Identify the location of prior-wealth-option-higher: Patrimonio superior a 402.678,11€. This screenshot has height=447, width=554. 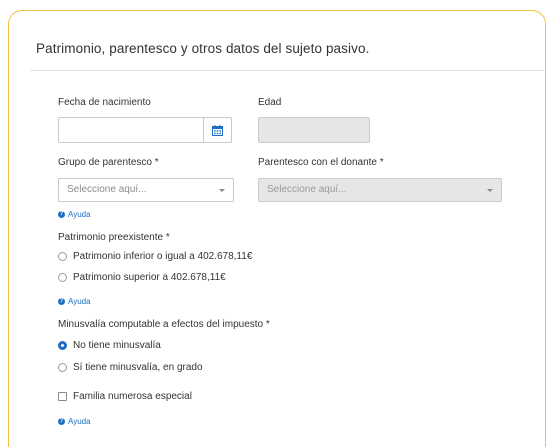
(142, 277).